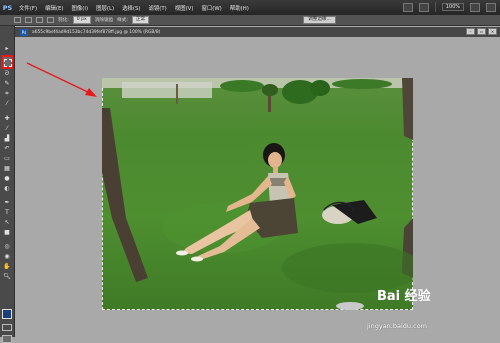  I want to click on watermark-url: jingyan.baidu.com, so click(397, 326).